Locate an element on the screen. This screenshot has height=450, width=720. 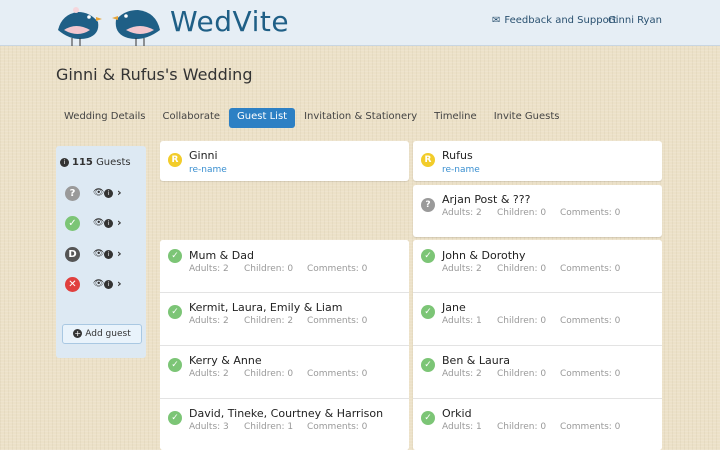
d-status-icon: D is located at coordinates (72, 254).